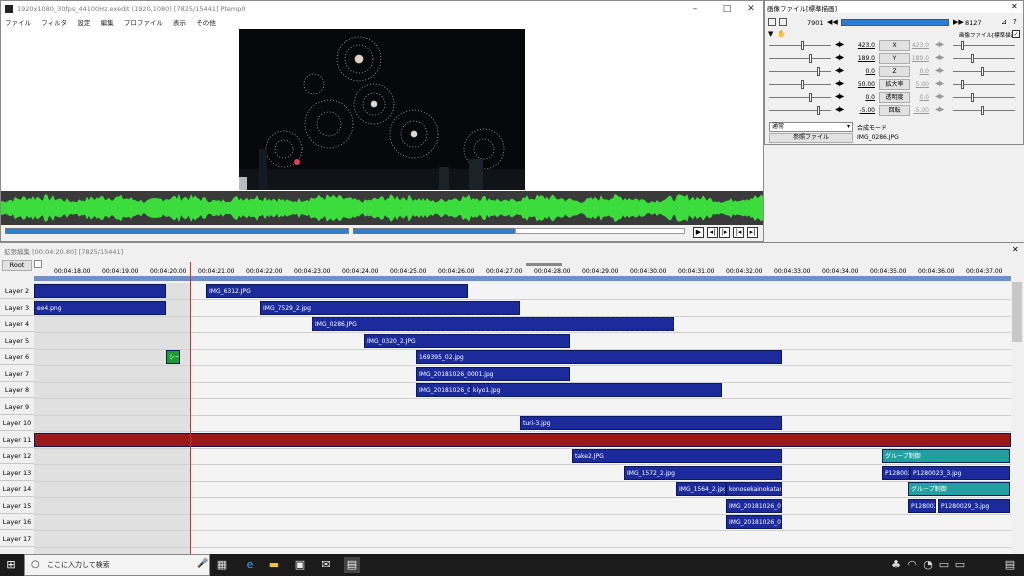 The width and height of the screenshot is (1024, 576). I want to click on timeline-clip: シー, so click(173, 357).